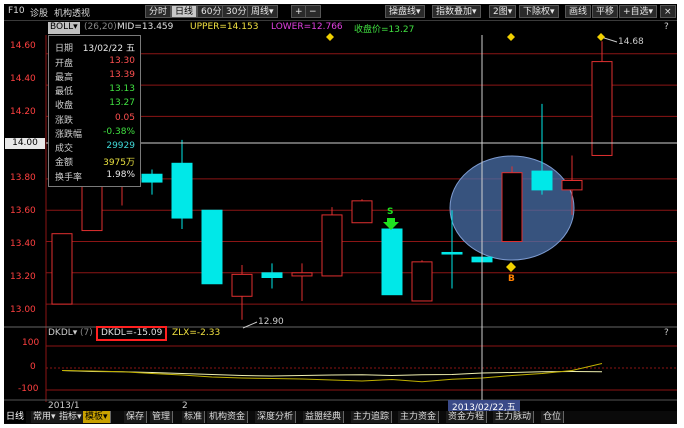 This screenshot has height=428, width=684. Describe the element at coordinates (185, 406) in the screenshot. I see `date-axis-mark: 2` at that location.